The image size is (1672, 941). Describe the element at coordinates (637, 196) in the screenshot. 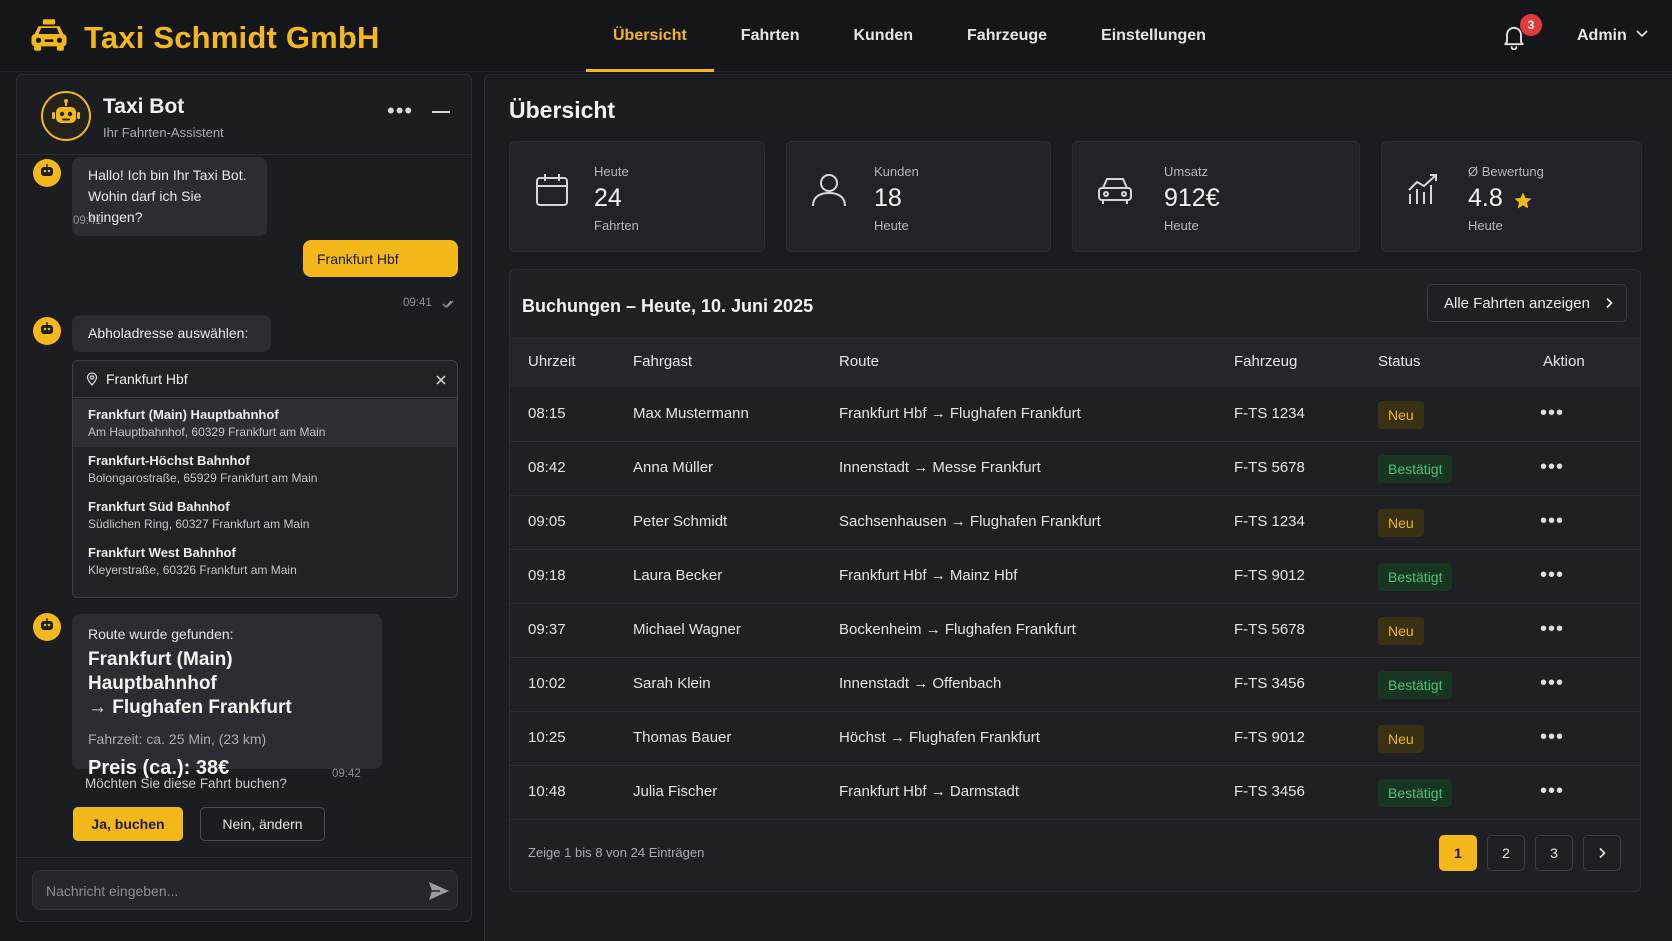

I see `kpi-card-trips: Heute 24 Fahrten` at that location.